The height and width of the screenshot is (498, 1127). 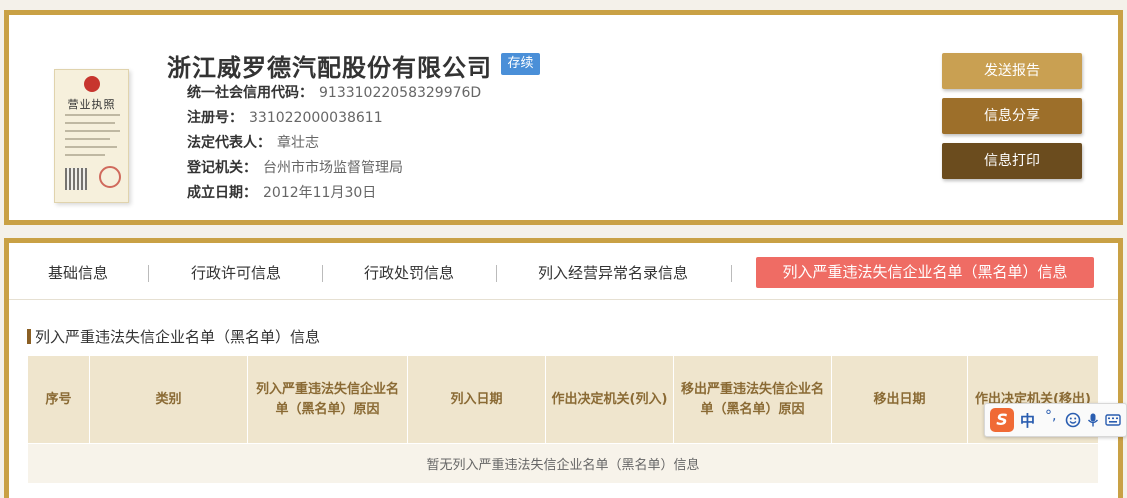 What do you see at coordinates (327, 399) in the screenshot?
I see `col-header-listing-reason: 列入严重违法失信企业名单（黑名单）原因` at bounding box center [327, 399].